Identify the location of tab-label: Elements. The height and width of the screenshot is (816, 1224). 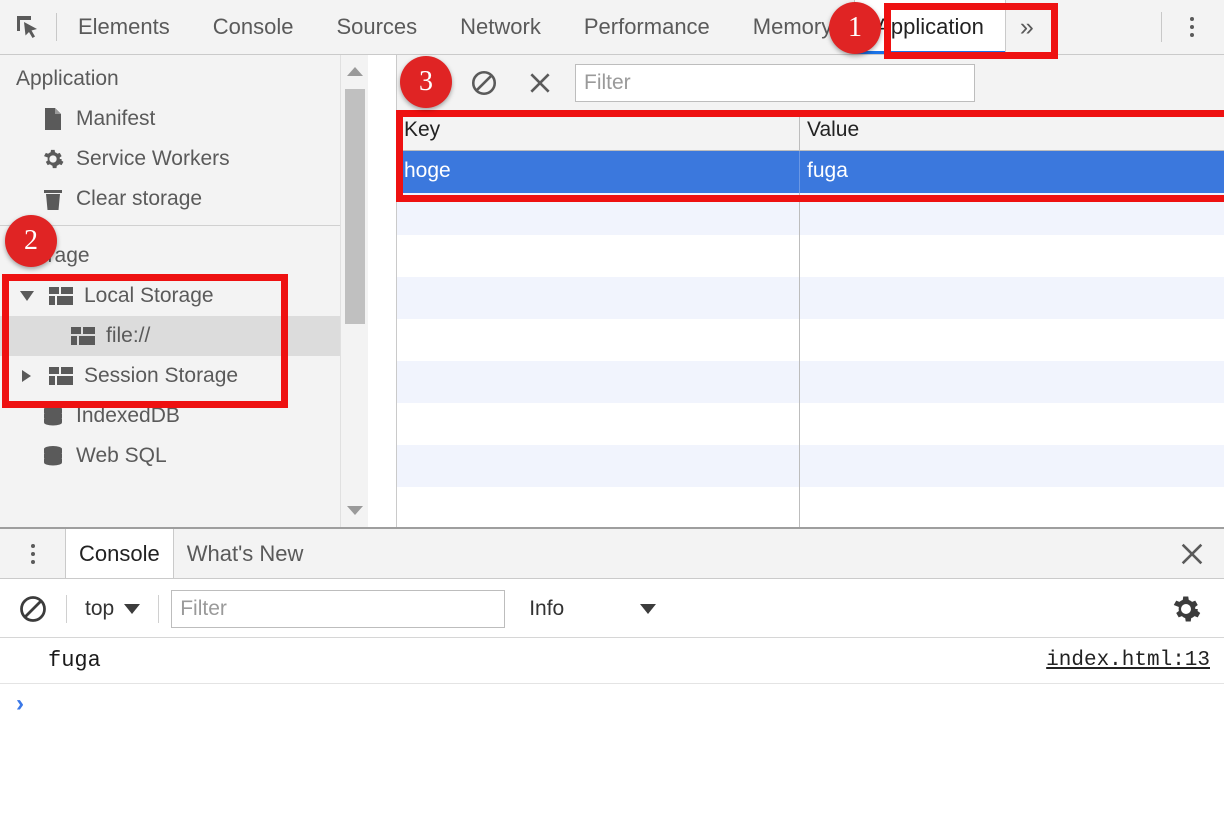
(124, 26).